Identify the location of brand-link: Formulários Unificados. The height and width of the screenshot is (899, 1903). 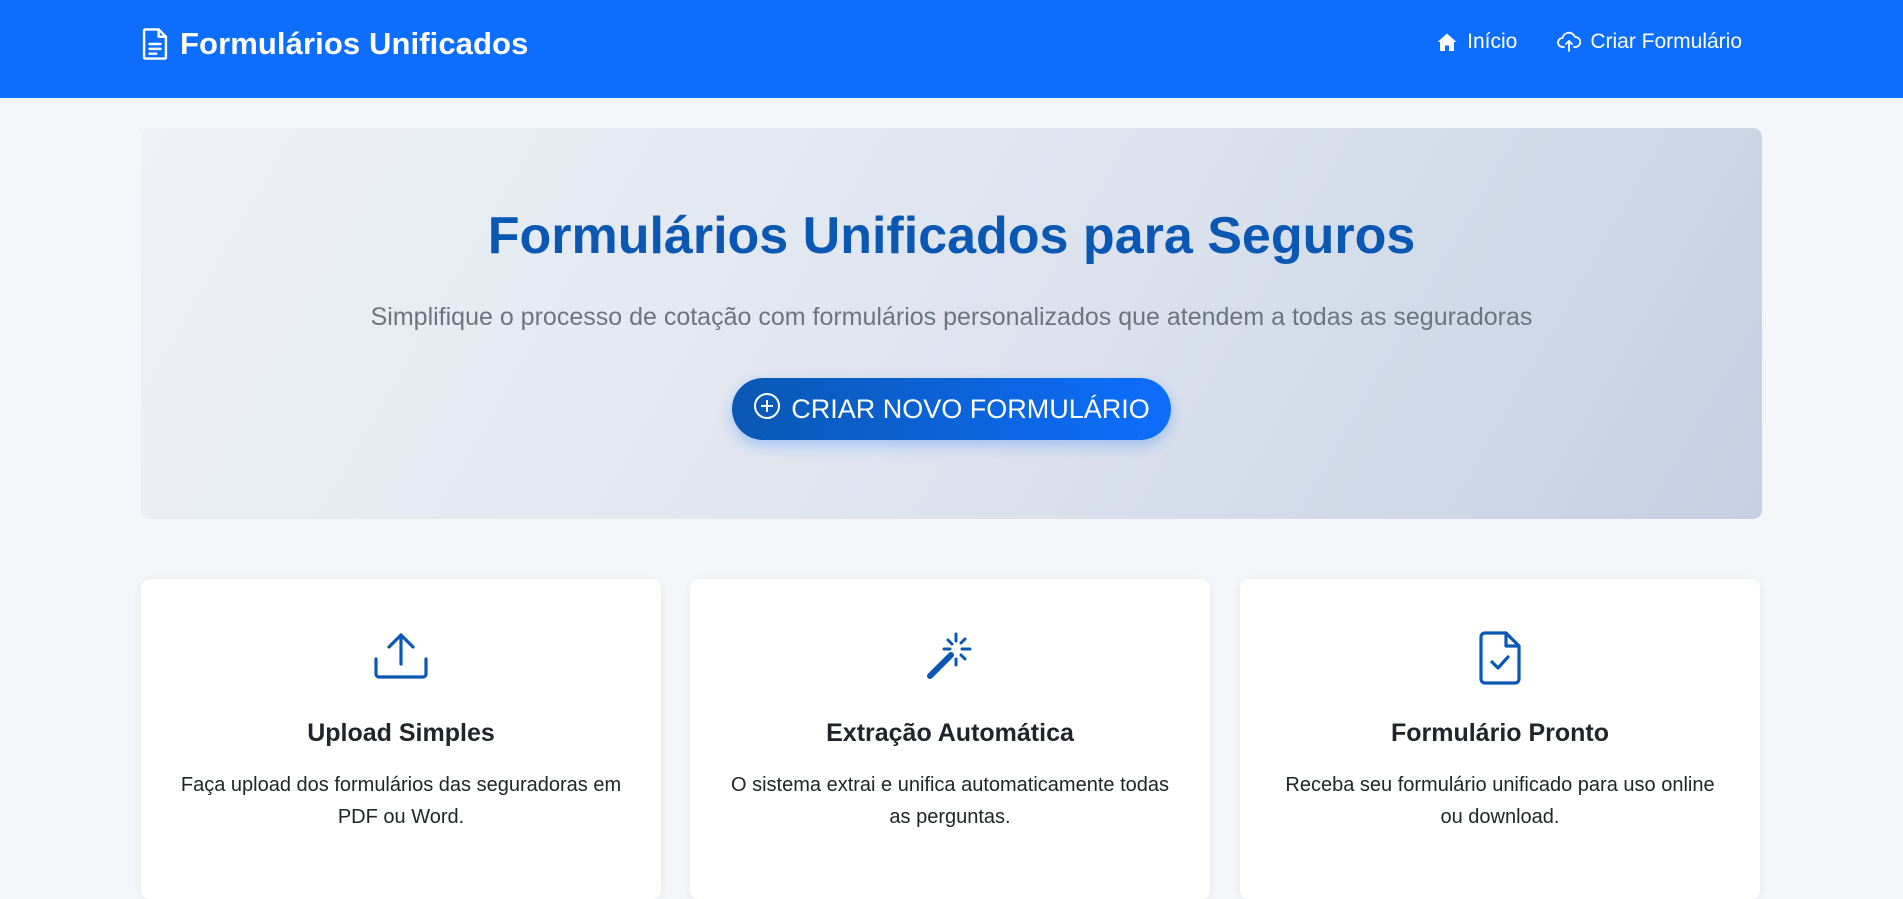
(334, 44).